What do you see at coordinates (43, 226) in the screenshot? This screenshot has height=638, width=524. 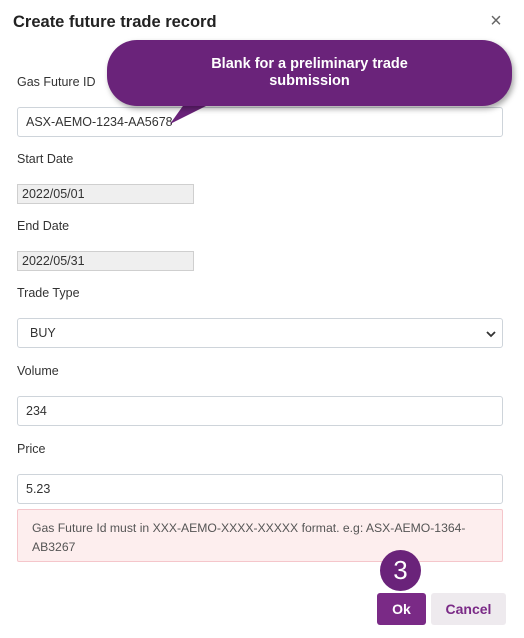 I see `end-date-label: End Date` at bounding box center [43, 226].